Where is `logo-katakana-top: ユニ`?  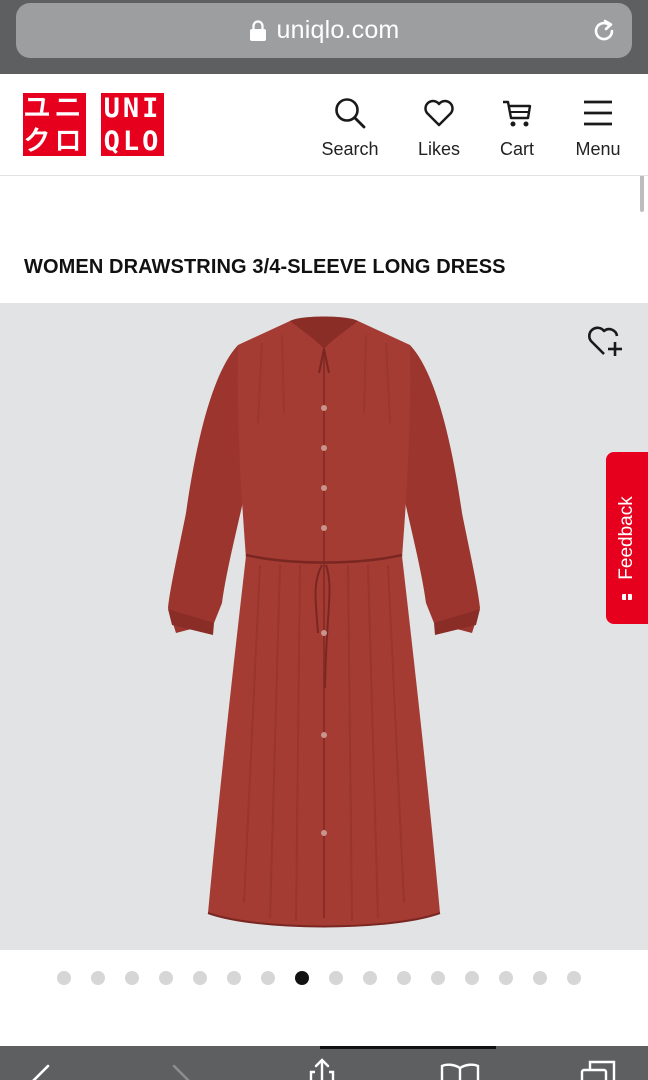
logo-katakana-top: ユニ is located at coordinates (54, 108).